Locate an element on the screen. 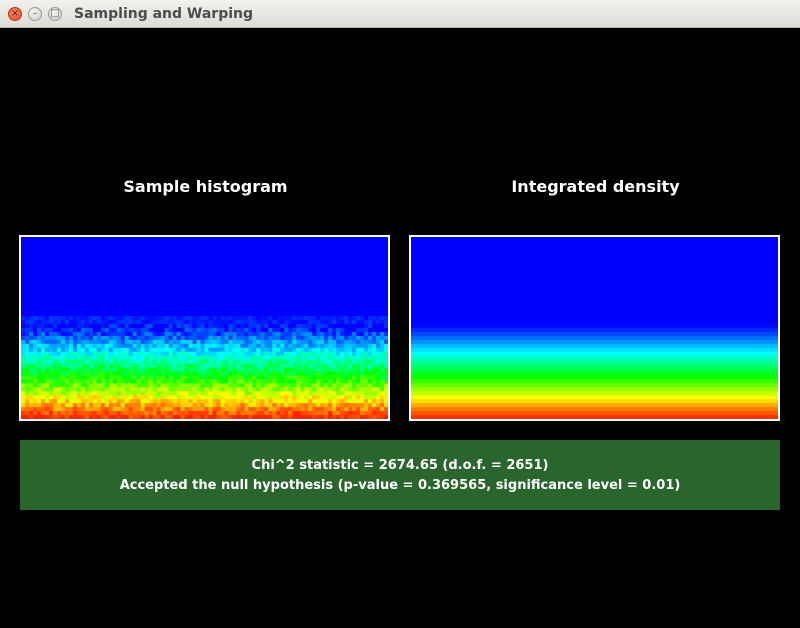 This screenshot has height=628, width=800. close-icon: × is located at coordinates (15, 14).